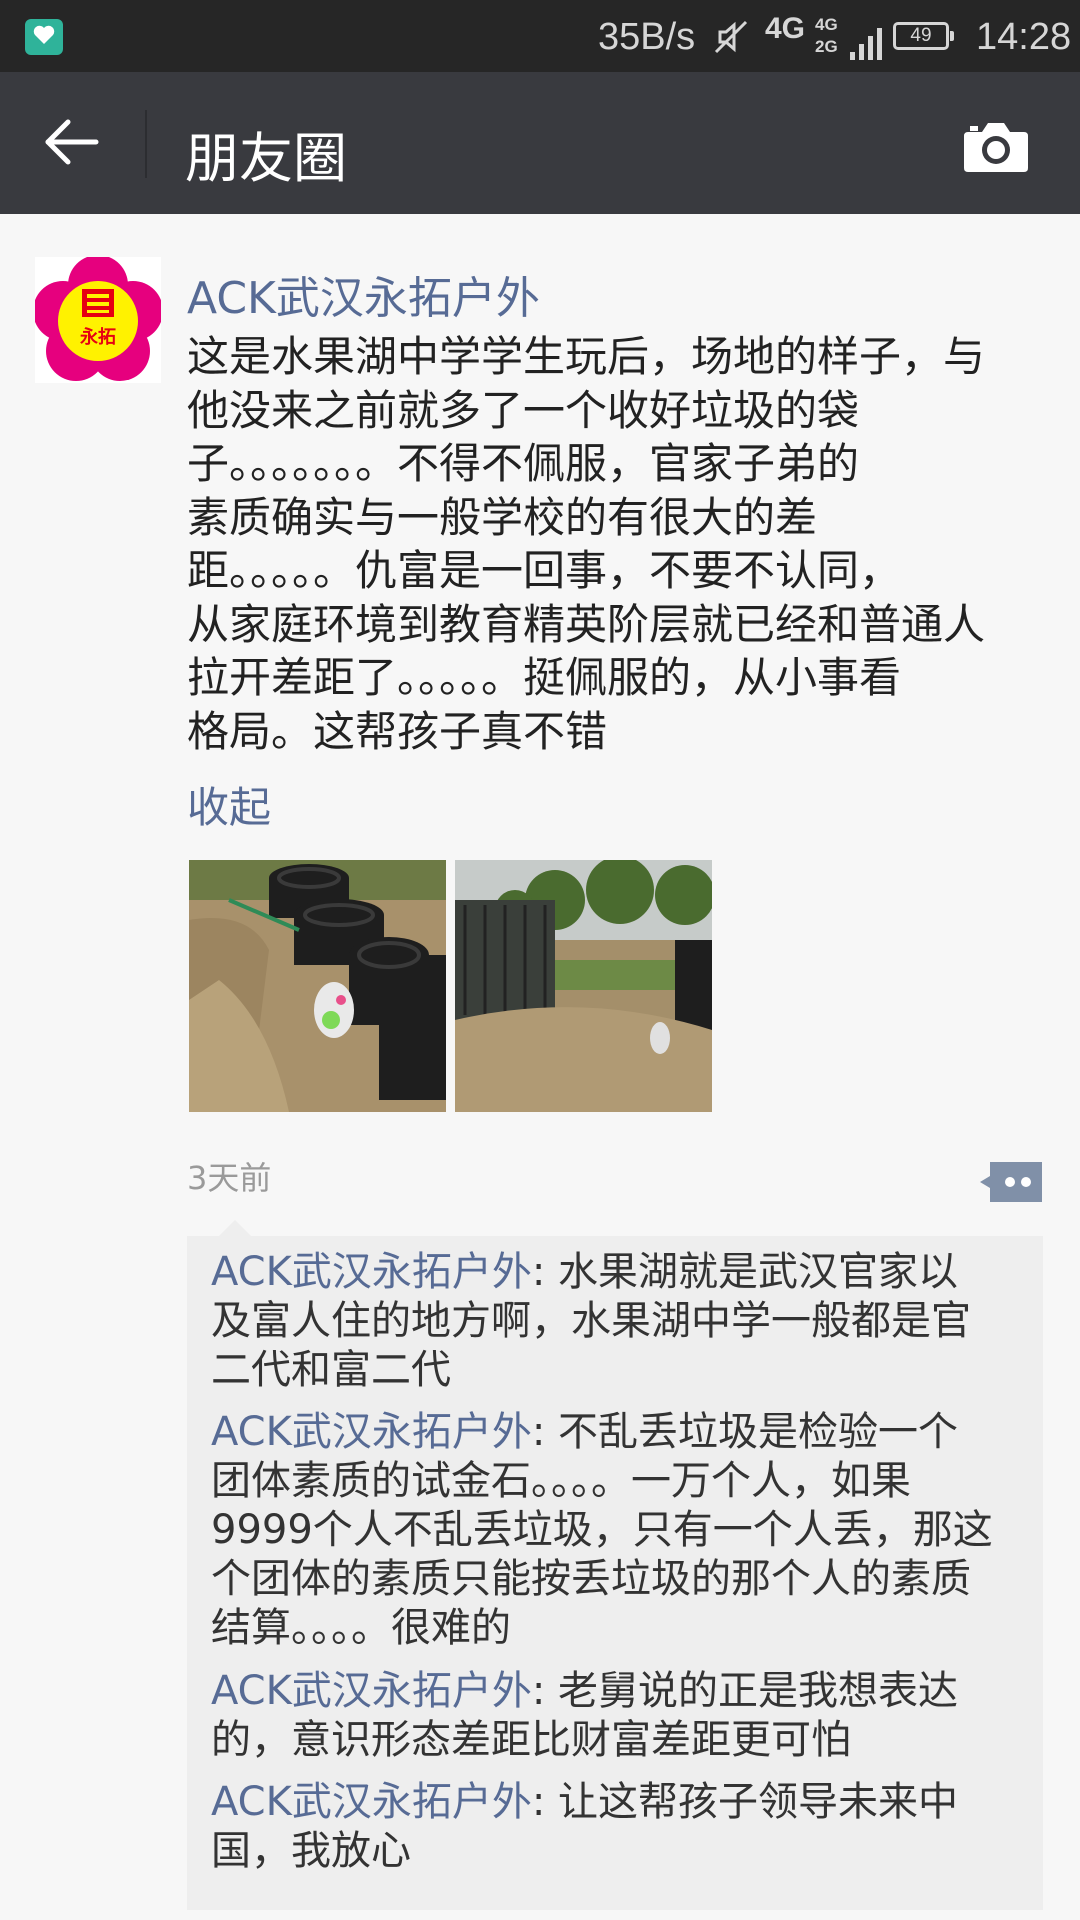  What do you see at coordinates (586, 356) in the screenshot?
I see `post-text-line: 这是水果湖中学学生玩后，场地的样子，与` at bounding box center [586, 356].